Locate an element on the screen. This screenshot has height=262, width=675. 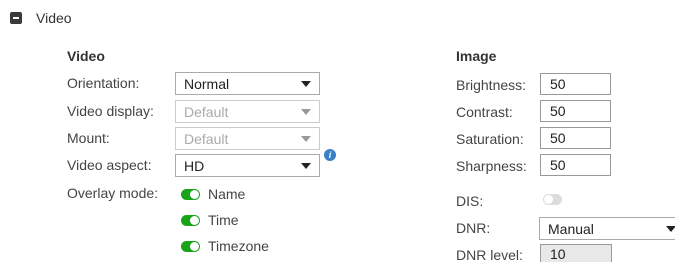
sharpness-input: 50 is located at coordinates (575, 165).